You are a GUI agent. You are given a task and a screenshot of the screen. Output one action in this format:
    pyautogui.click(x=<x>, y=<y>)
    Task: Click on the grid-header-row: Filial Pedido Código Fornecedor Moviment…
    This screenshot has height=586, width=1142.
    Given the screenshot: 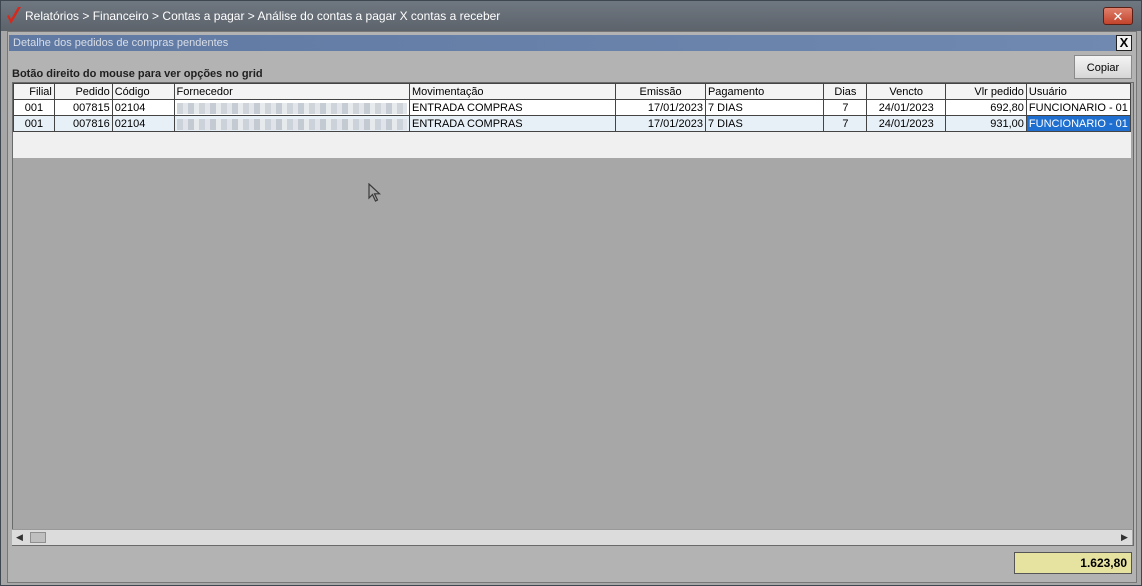 What is the action you would take?
    pyautogui.click(x=572, y=91)
    